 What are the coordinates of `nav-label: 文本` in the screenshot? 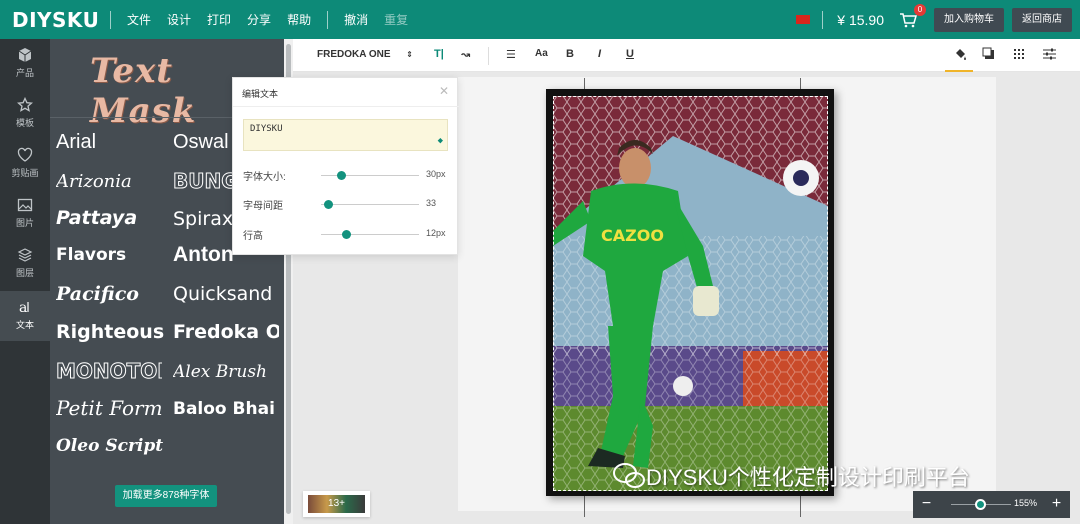 It's located at (24, 325).